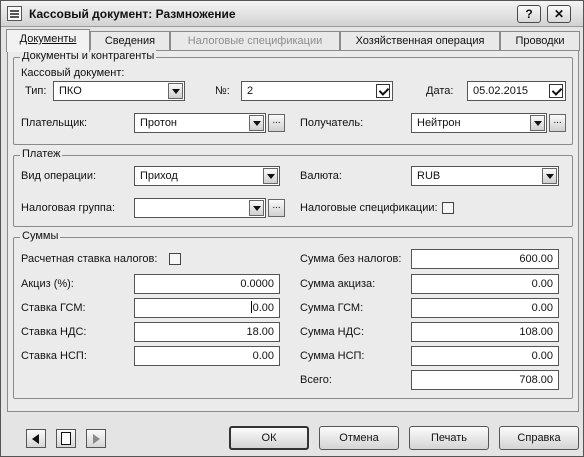  What do you see at coordinates (316, 380) in the screenshot?
I see `total-label: Всего:` at bounding box center [316, 380].